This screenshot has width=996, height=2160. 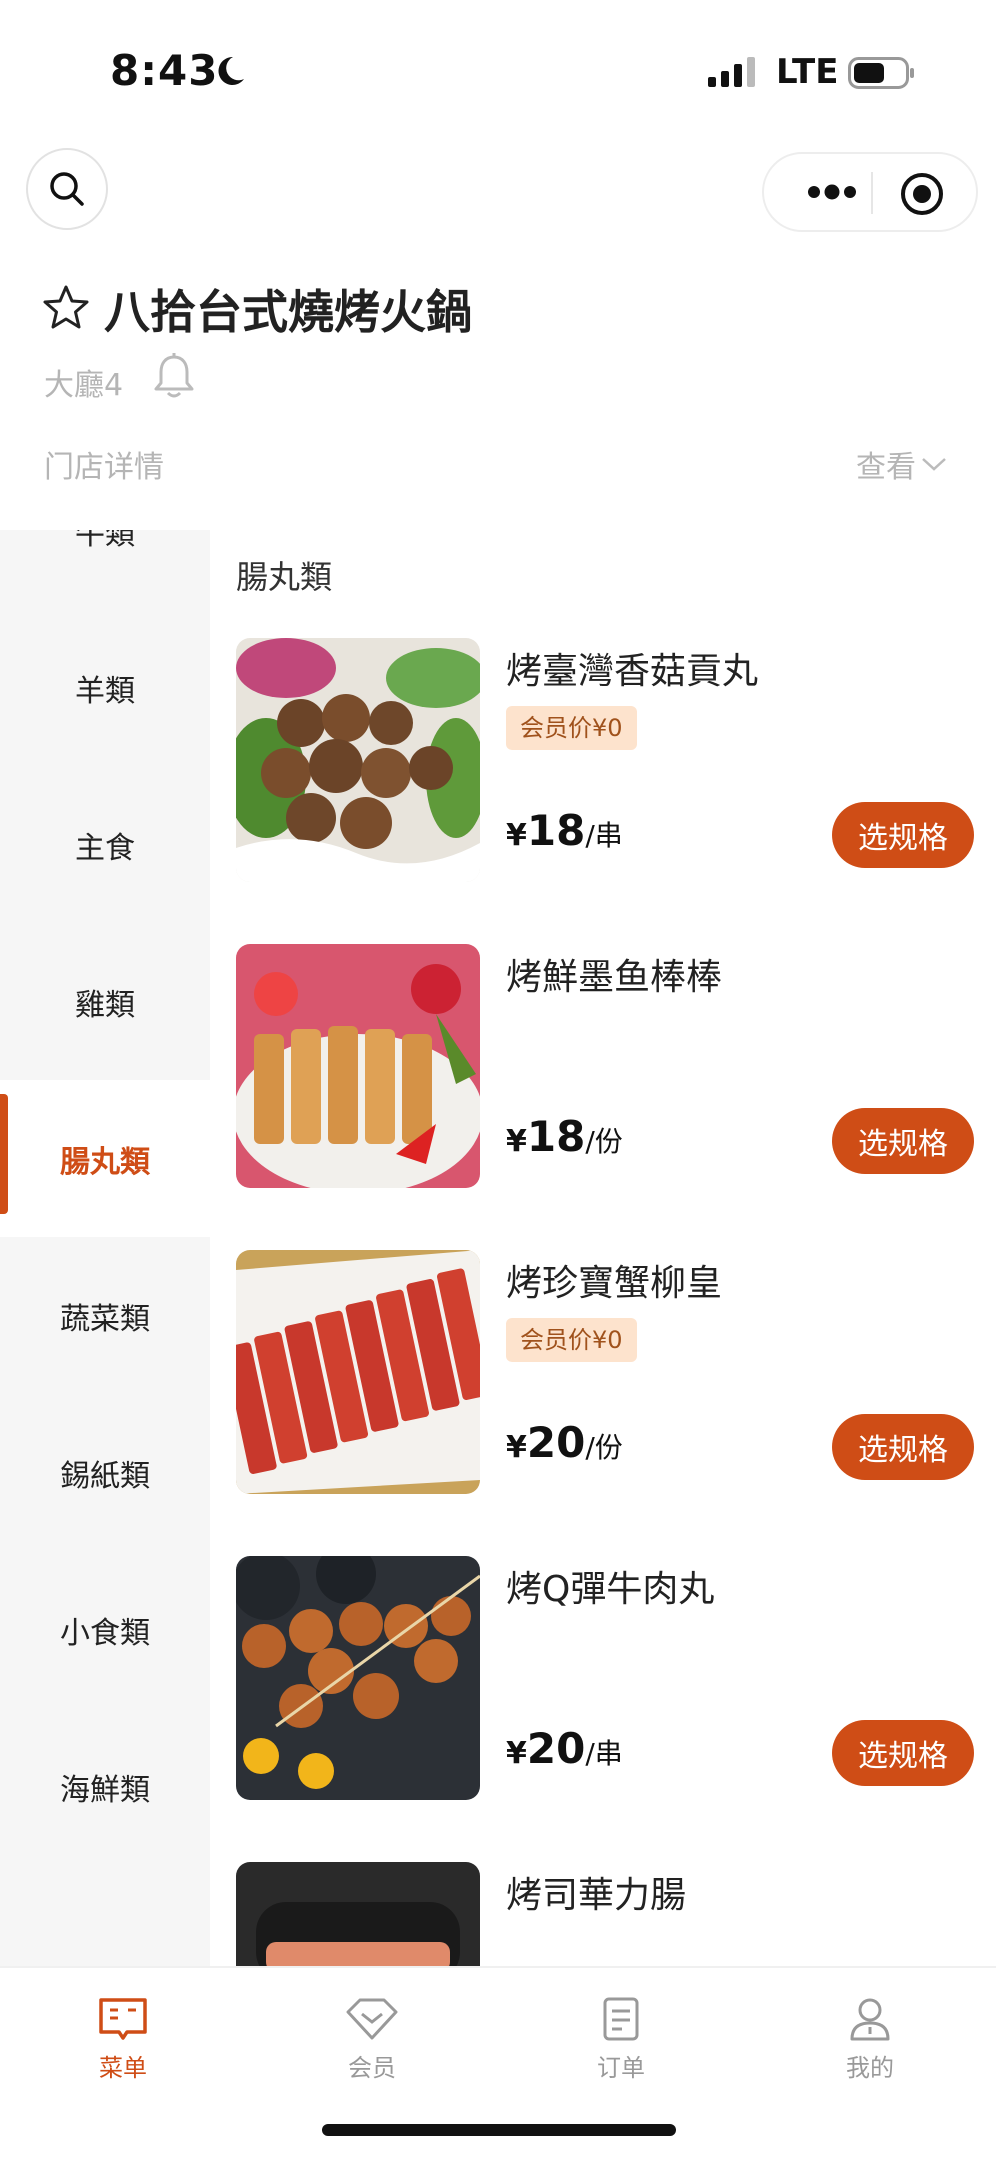 I want to click on dish-item: 烤珍寶蟹柳皇 会员价¥0 ¥20/份 选规格, so click(x=603, y=1400).